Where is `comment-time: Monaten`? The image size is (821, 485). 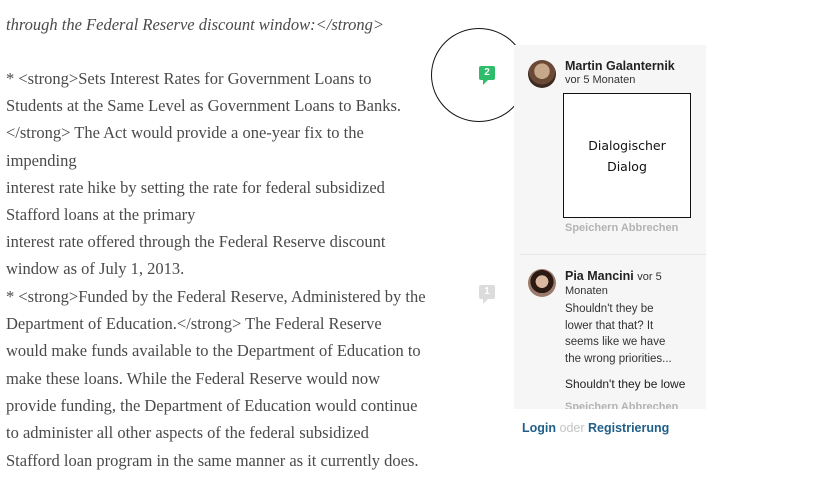
comment-time: Monaten is located at coordinates (586, 291).